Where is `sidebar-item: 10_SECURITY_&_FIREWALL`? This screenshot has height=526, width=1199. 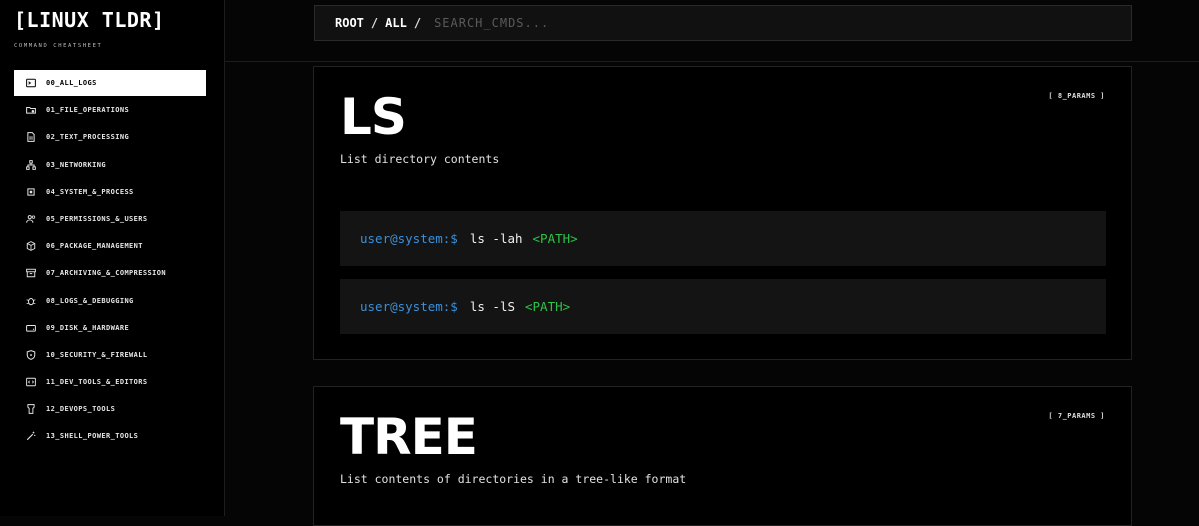
sidebar-item: 10_SECURITY_&_FIREWALL is located at coordinates (110, 355).